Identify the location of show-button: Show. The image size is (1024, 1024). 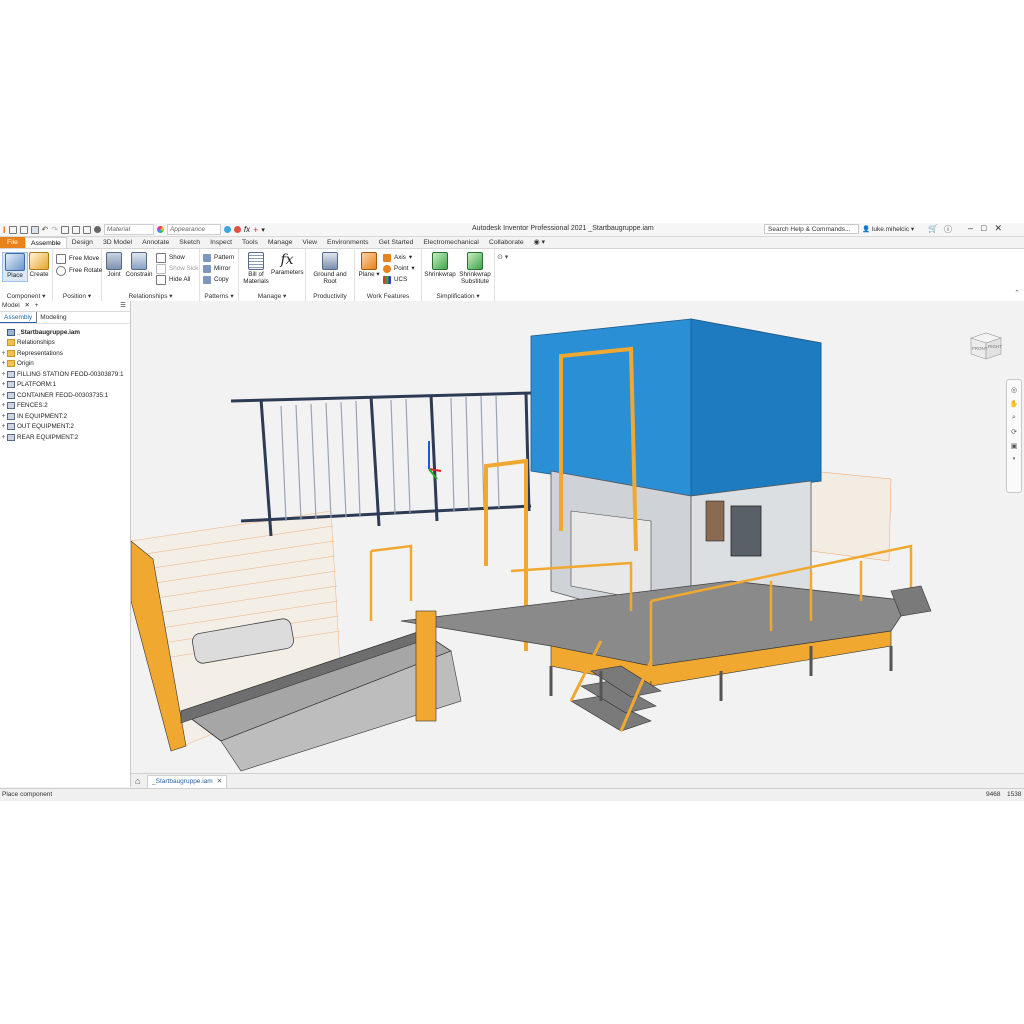
(170, 257).